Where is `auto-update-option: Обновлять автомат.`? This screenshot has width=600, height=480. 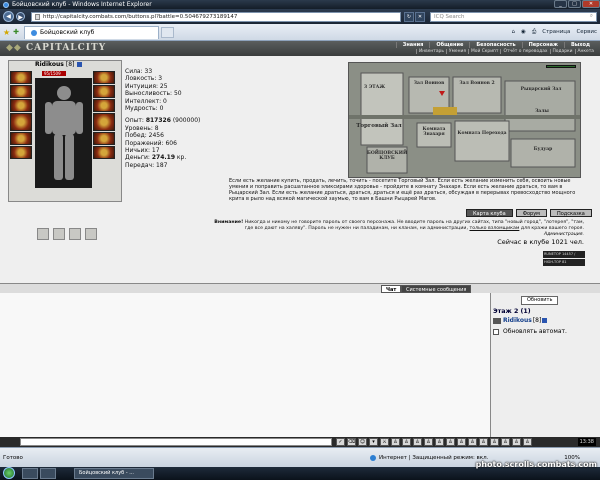
auto-update-option: Обновлять автомат. is located at coordinates (530, 331).